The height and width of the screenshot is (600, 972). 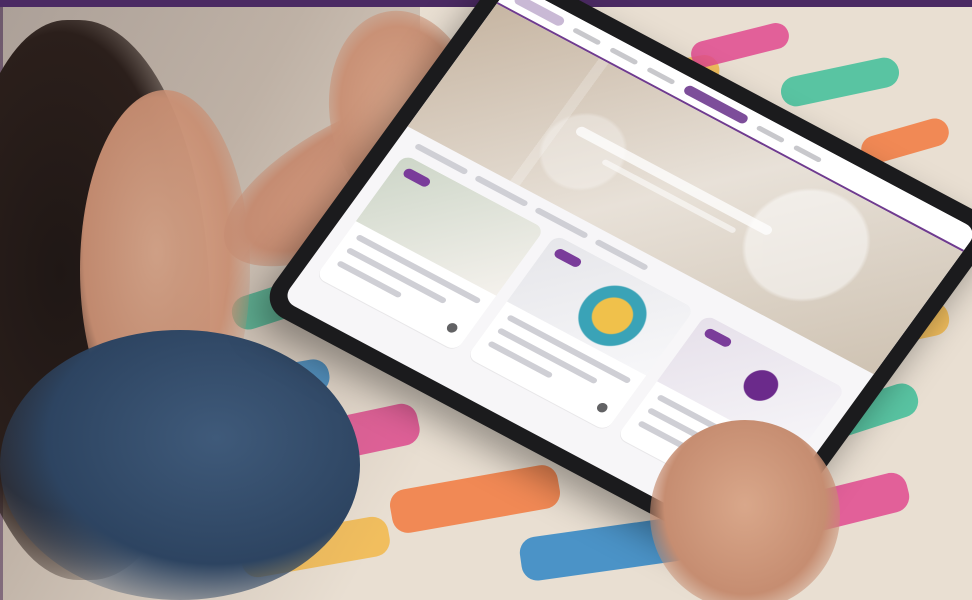 I want to click on tablet-hero-title-blur, so click(x=674, y=181).